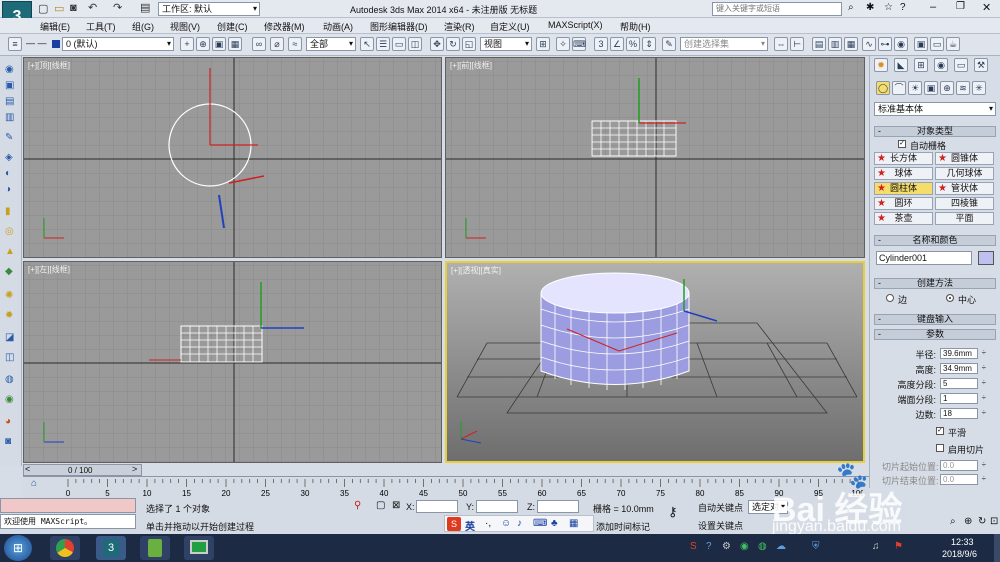  I want to click on create-tab-icon: ✹, so click(881, 65).